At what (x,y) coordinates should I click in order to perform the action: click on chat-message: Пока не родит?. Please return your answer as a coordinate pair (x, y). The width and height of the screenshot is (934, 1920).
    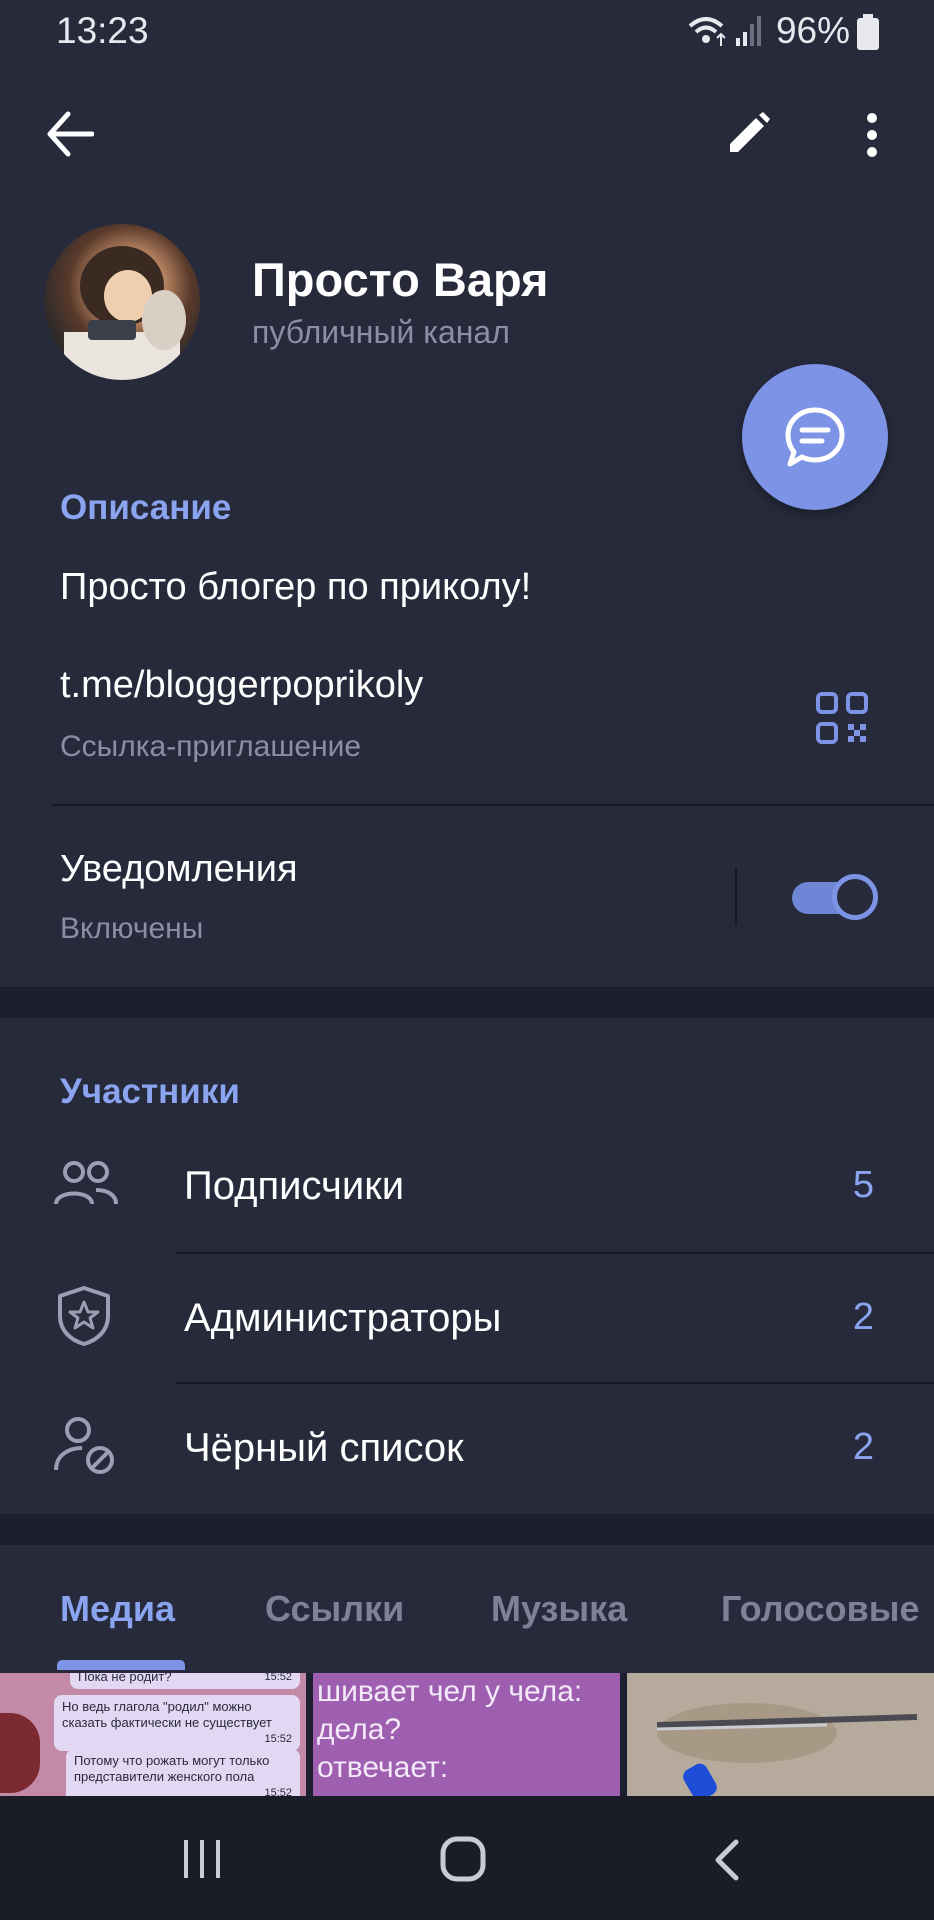
    Looking at the image, I should click on (125, 1678).